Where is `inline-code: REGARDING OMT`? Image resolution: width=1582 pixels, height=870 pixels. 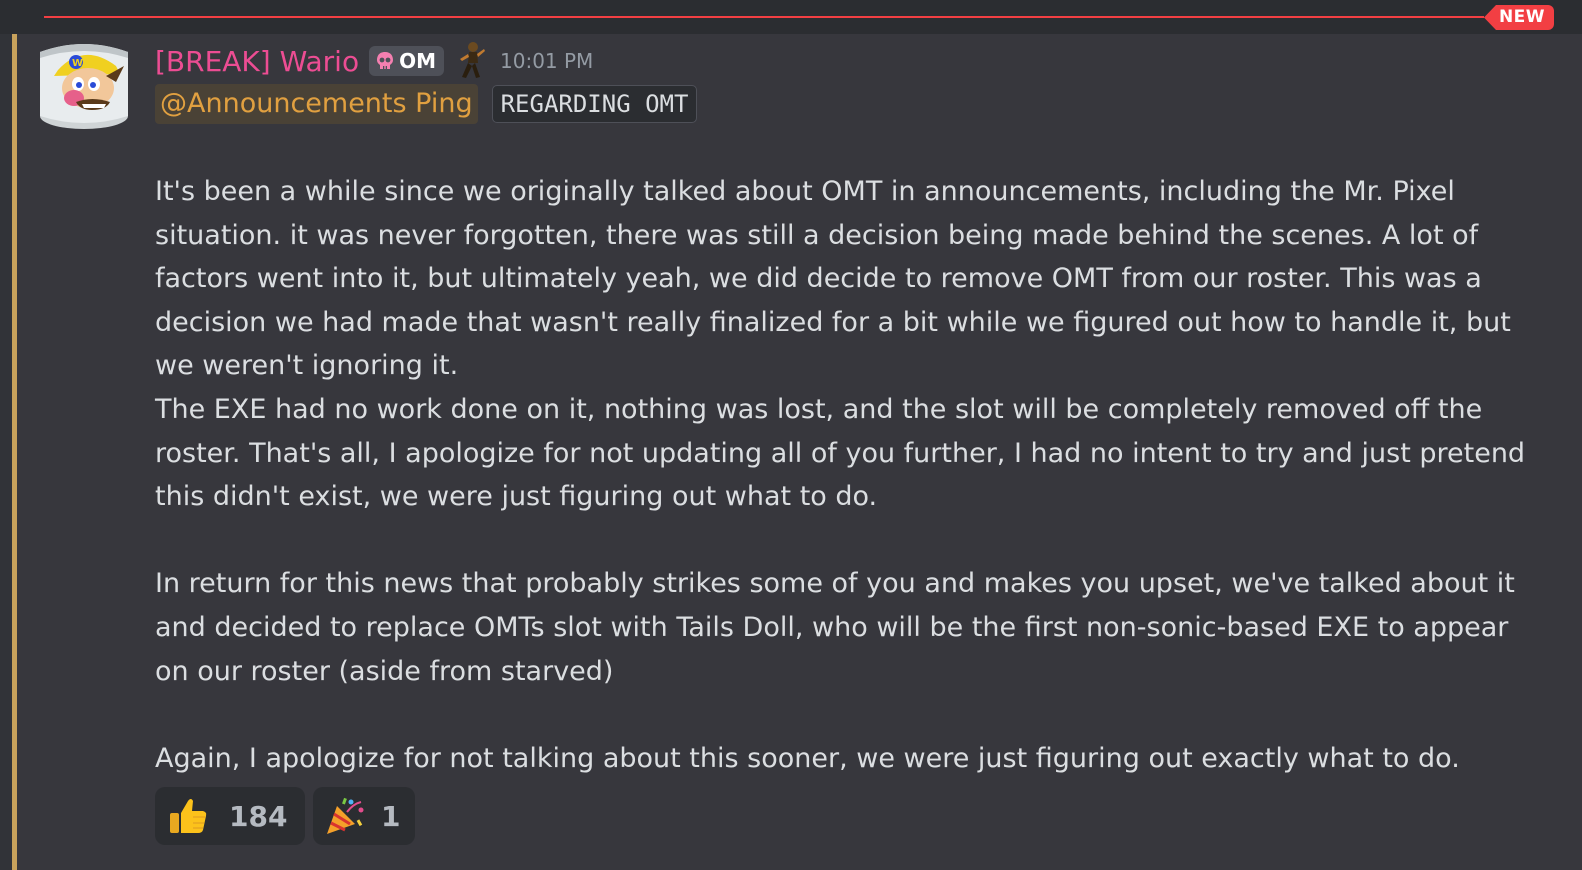 inline-code: REGARDING OMT is located at coordinates (594, 104).